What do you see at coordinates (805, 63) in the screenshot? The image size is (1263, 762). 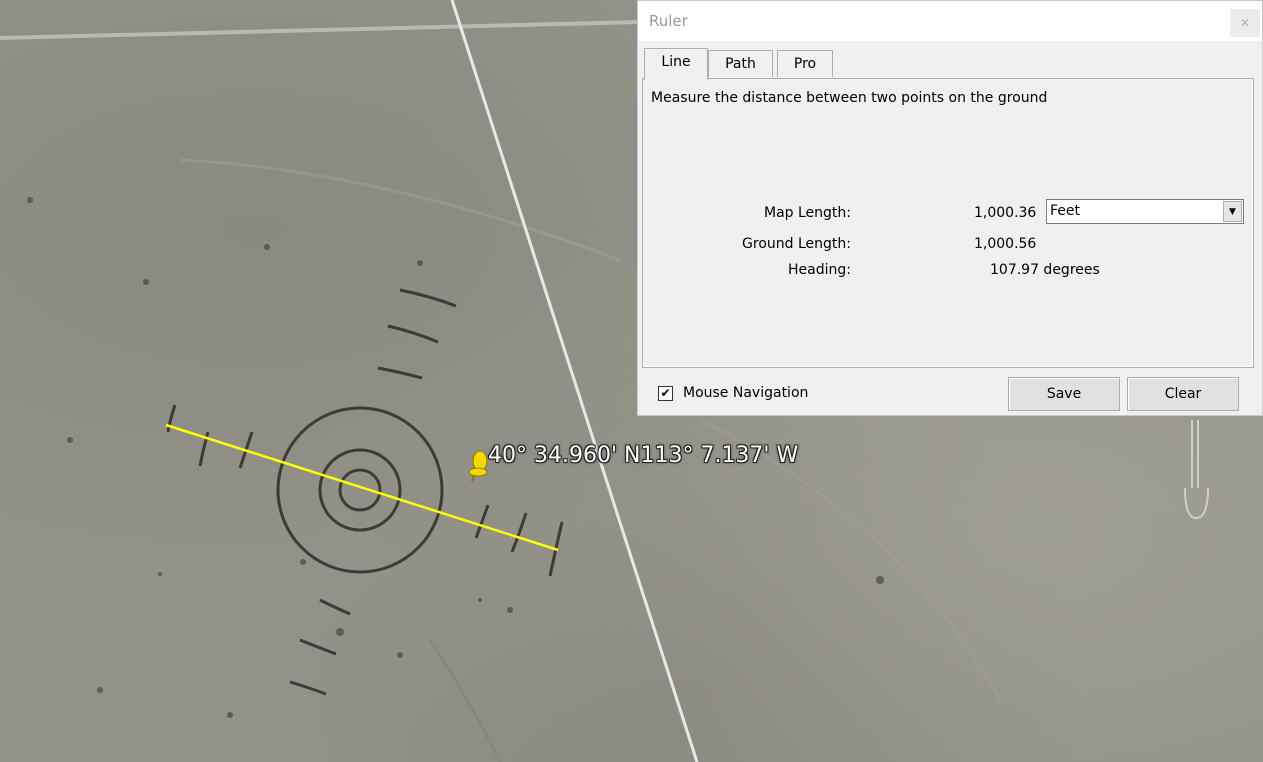 I see `tab-pro: Pro` at bounding box center [805, 63].